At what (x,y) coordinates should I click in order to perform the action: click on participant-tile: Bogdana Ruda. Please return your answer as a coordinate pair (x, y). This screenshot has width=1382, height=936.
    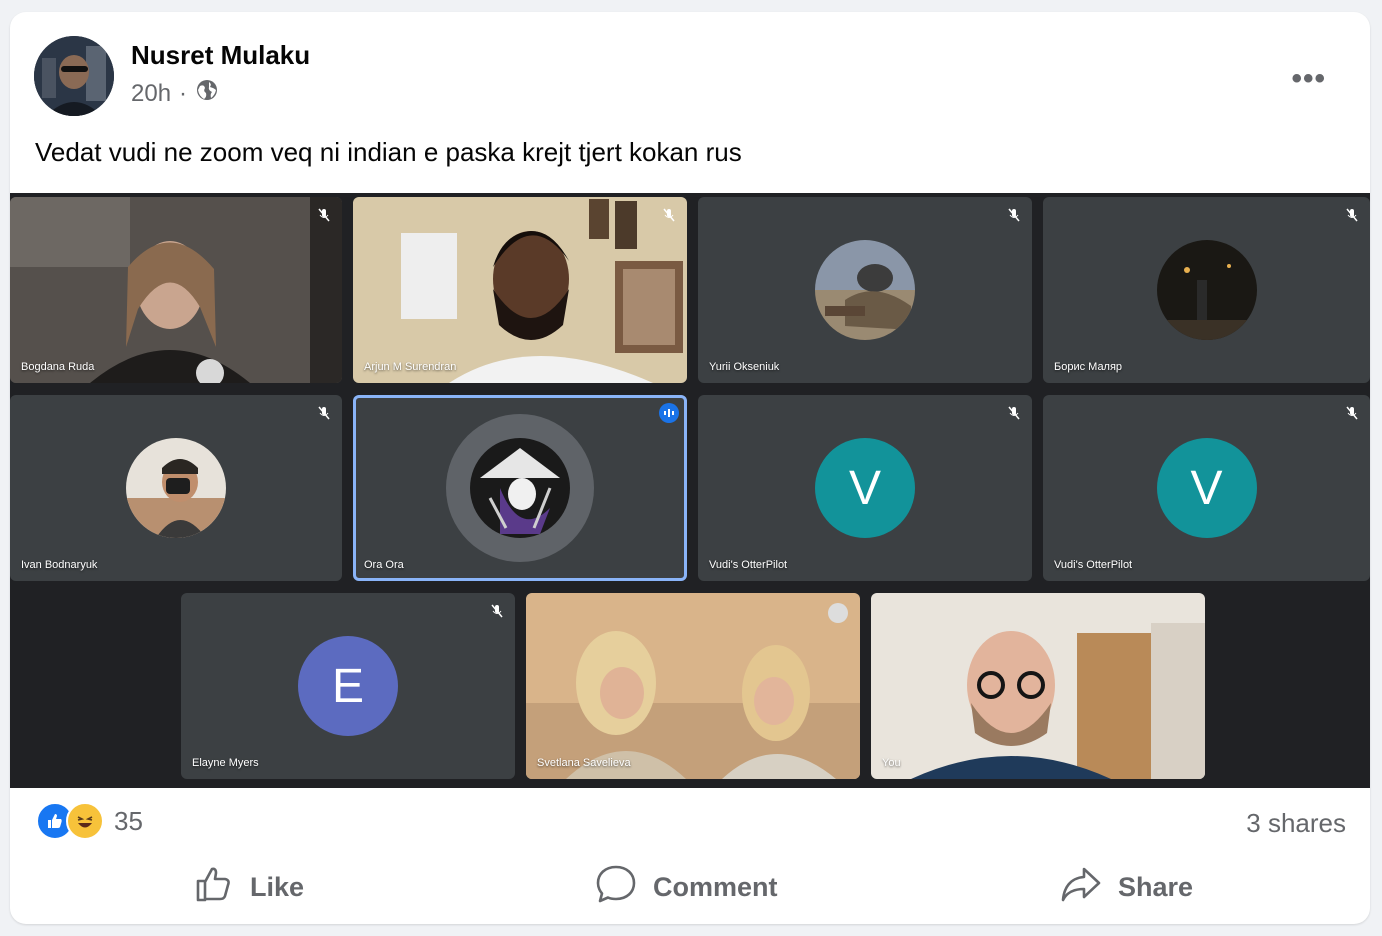
    Looking at the image, I should click on (176, 290).